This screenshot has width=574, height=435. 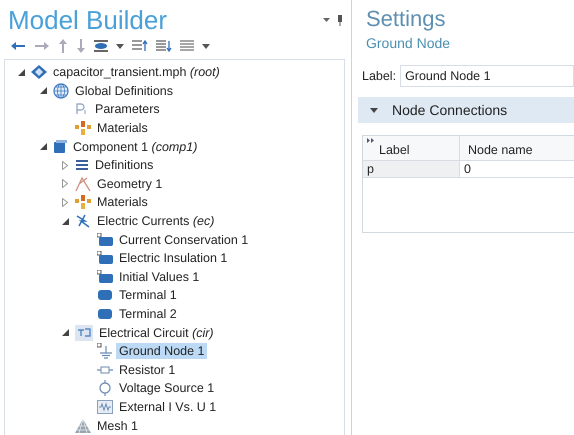 I want to click on back-arrow-icon, so click(x=18, y=46).